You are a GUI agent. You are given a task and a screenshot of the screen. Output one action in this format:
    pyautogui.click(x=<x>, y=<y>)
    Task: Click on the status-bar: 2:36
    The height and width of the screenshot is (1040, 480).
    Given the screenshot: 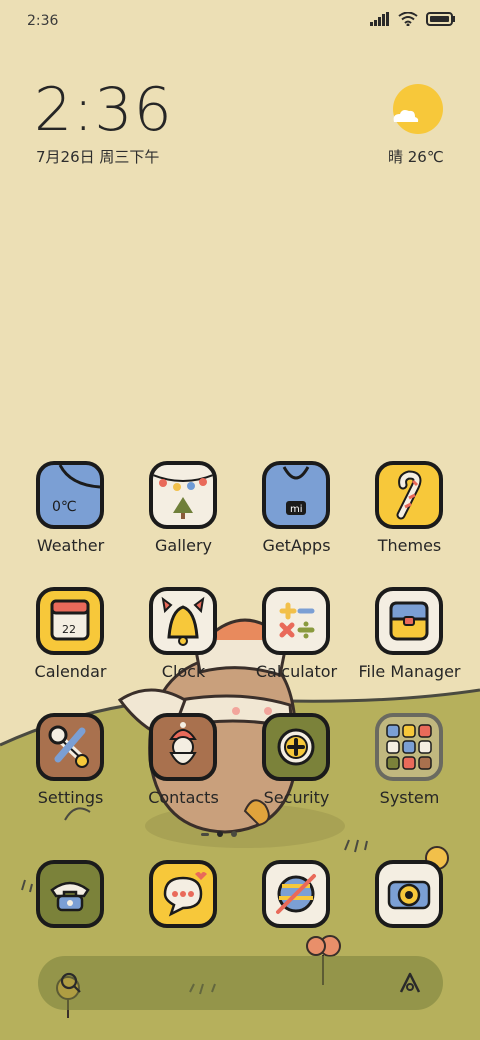 What is the action you would take?
    pyautogui.click(x=240, y=22)
    